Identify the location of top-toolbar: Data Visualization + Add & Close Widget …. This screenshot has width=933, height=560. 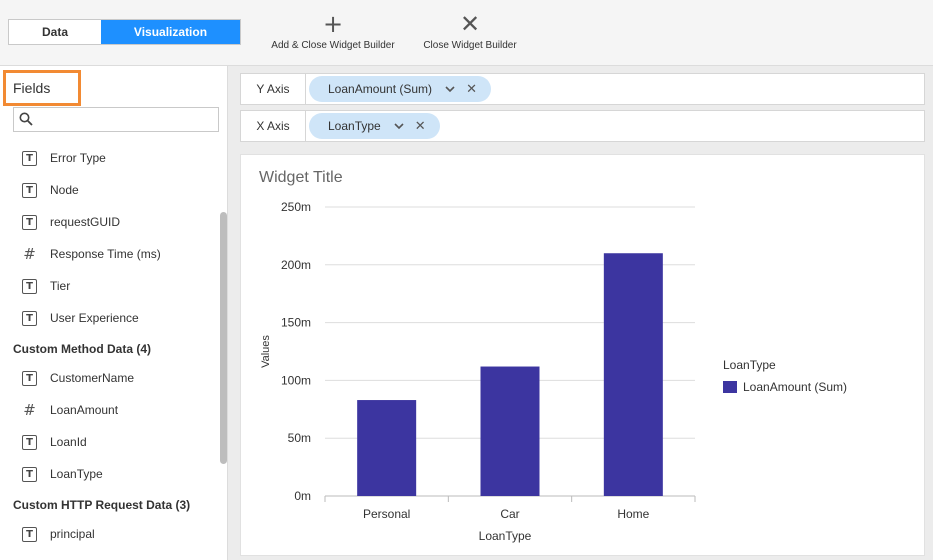
(466, 33).